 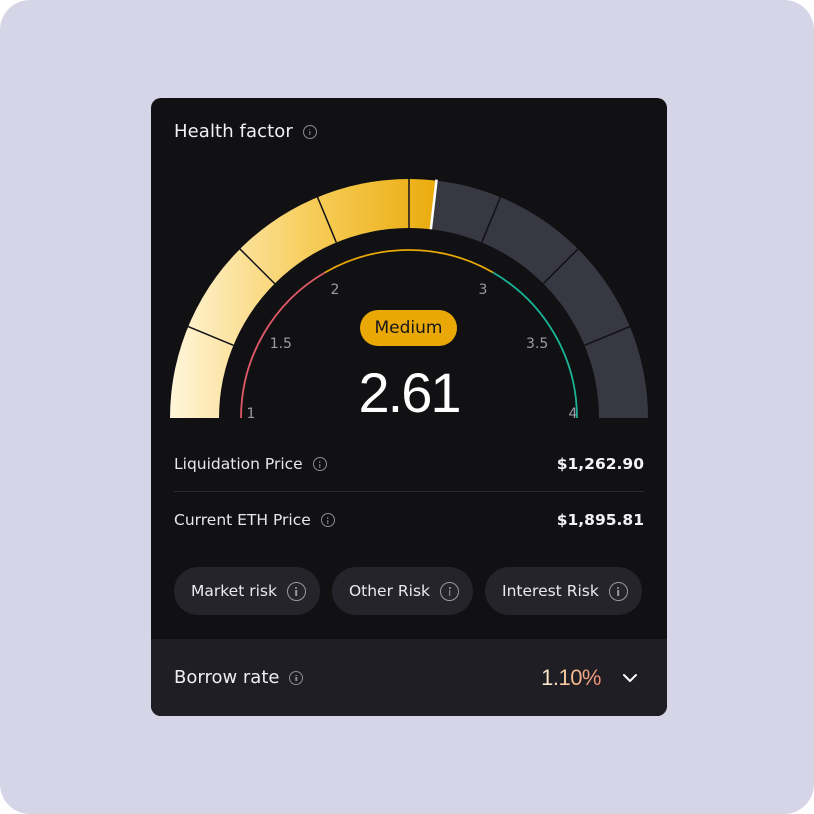 I want to click on current-price-row: Current ETH Price $1,895.81, so click(x=409, y=520).